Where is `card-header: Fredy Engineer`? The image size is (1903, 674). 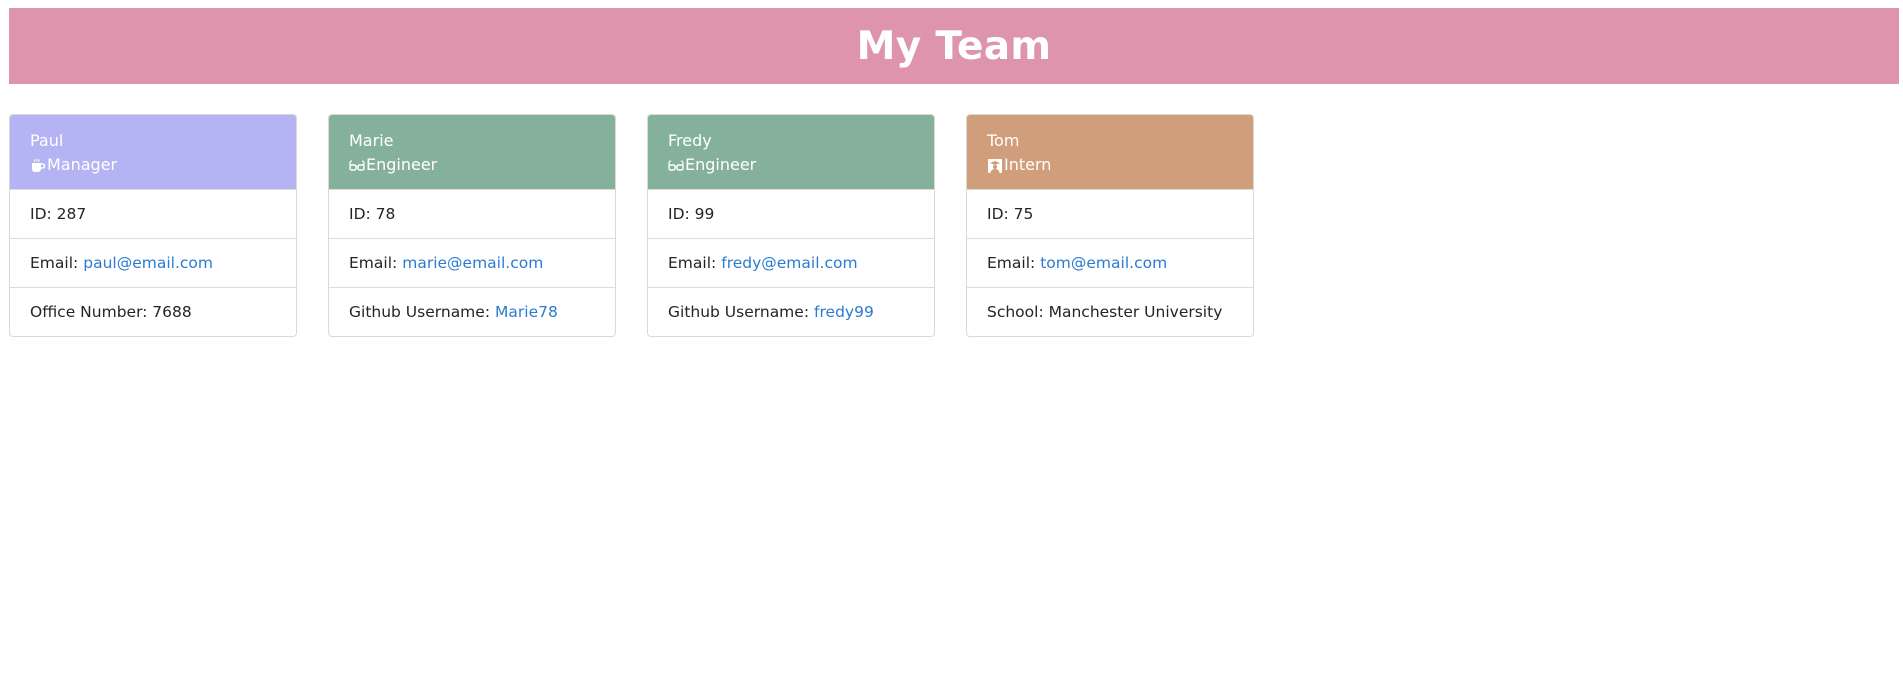 card-header: Fredy Engineer is located at coordinates (791, 152).